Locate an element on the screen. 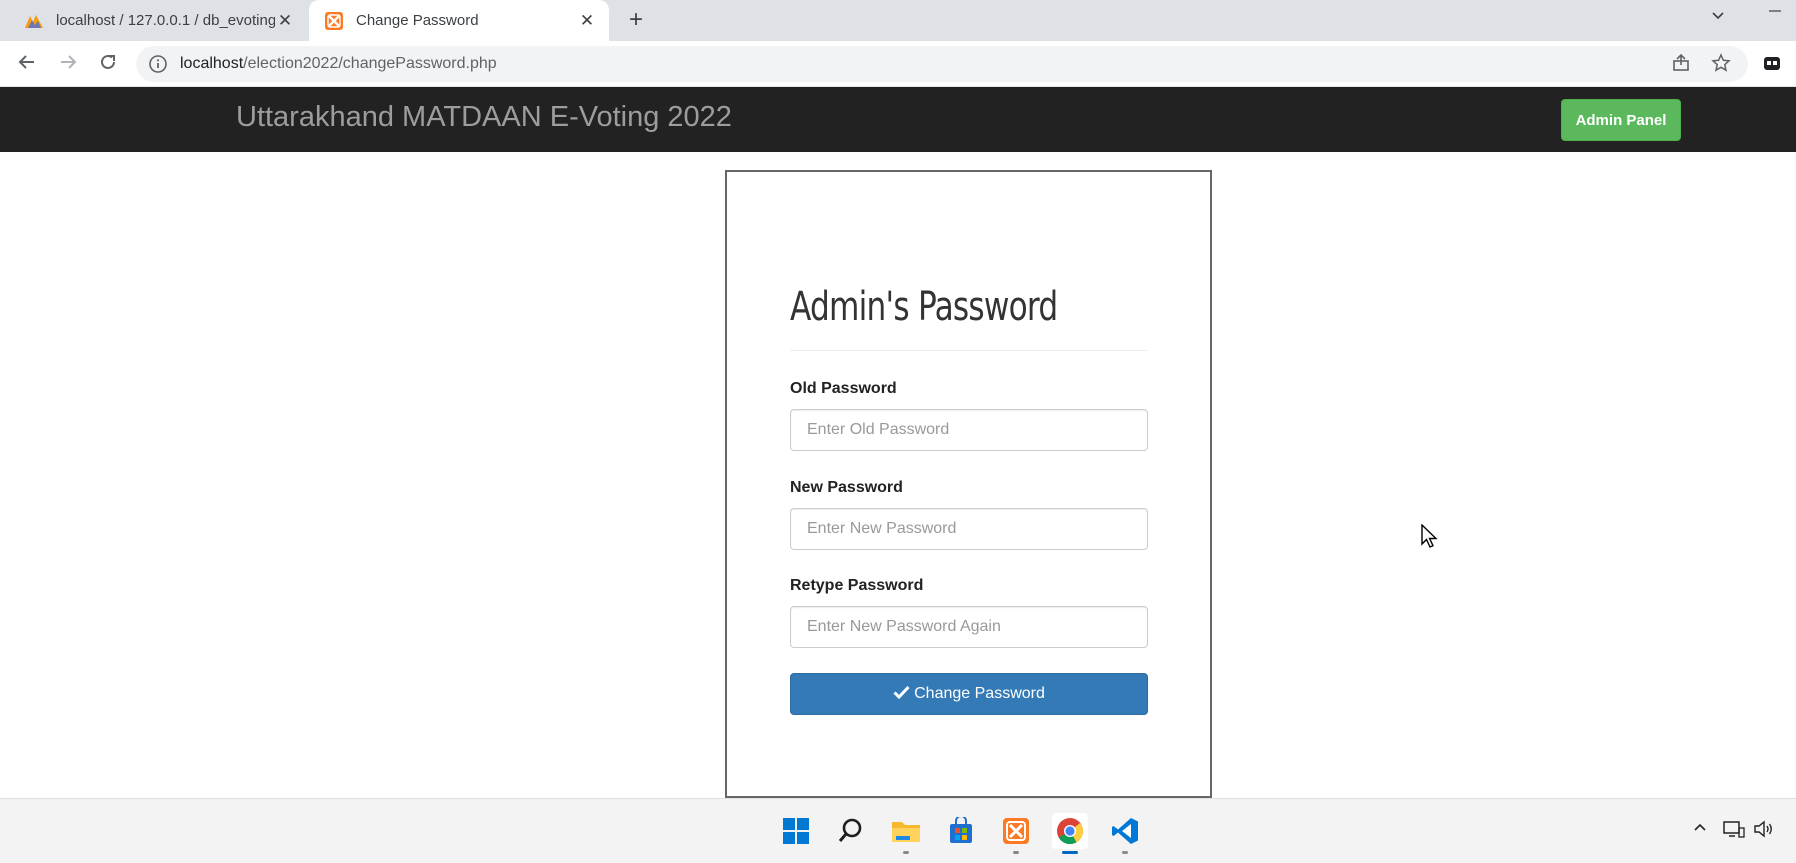  windows-start-icon is located at coordinates (796, 831).